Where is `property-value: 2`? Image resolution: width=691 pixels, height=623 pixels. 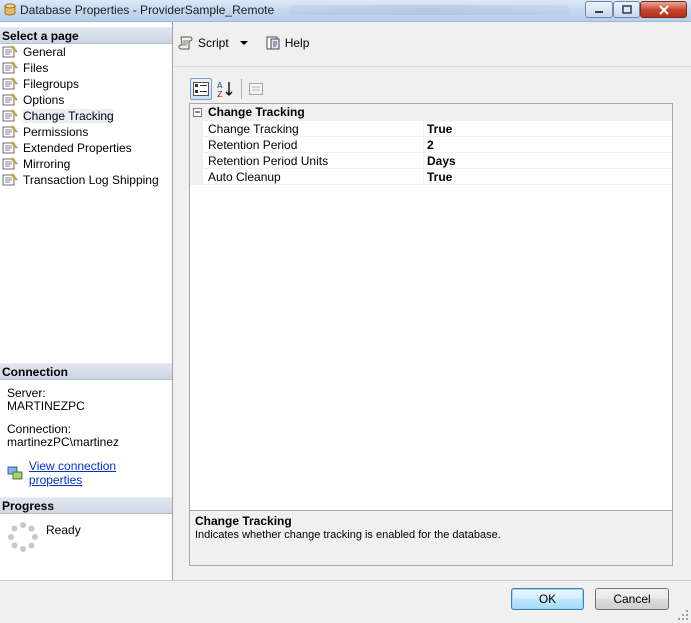 property-value: 2 is located at coordinates (430, 145).